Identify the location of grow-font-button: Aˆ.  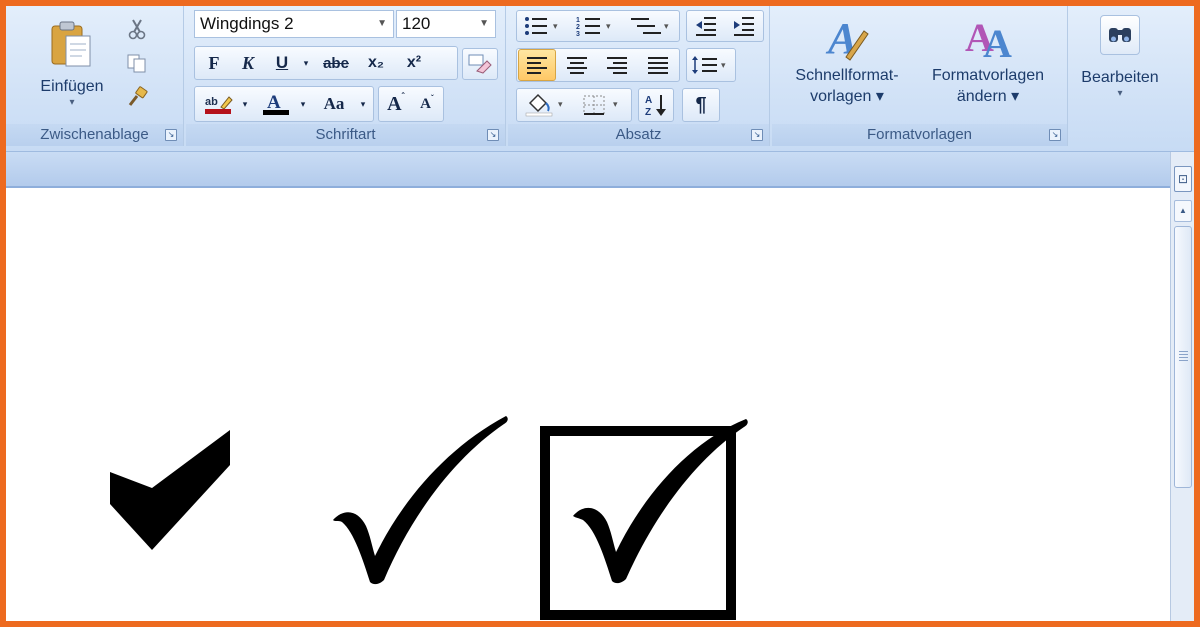
(396, 104).